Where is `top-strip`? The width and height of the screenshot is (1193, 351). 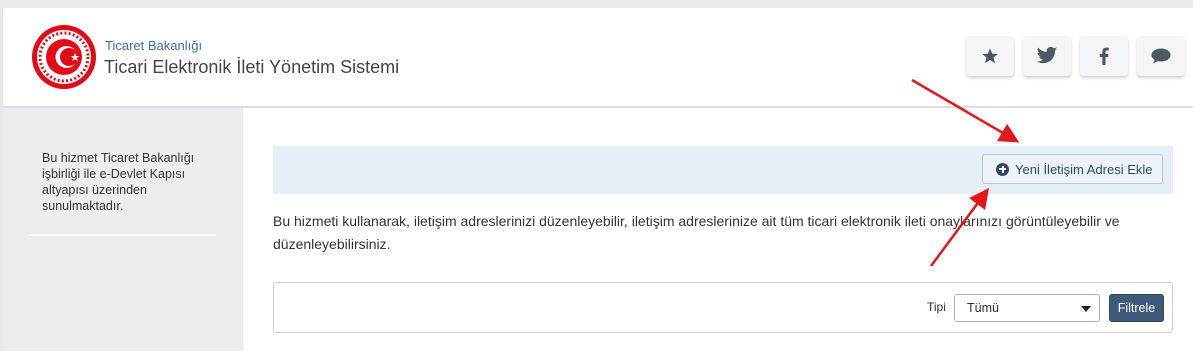
top-strip is located at coordinates (596, 4).